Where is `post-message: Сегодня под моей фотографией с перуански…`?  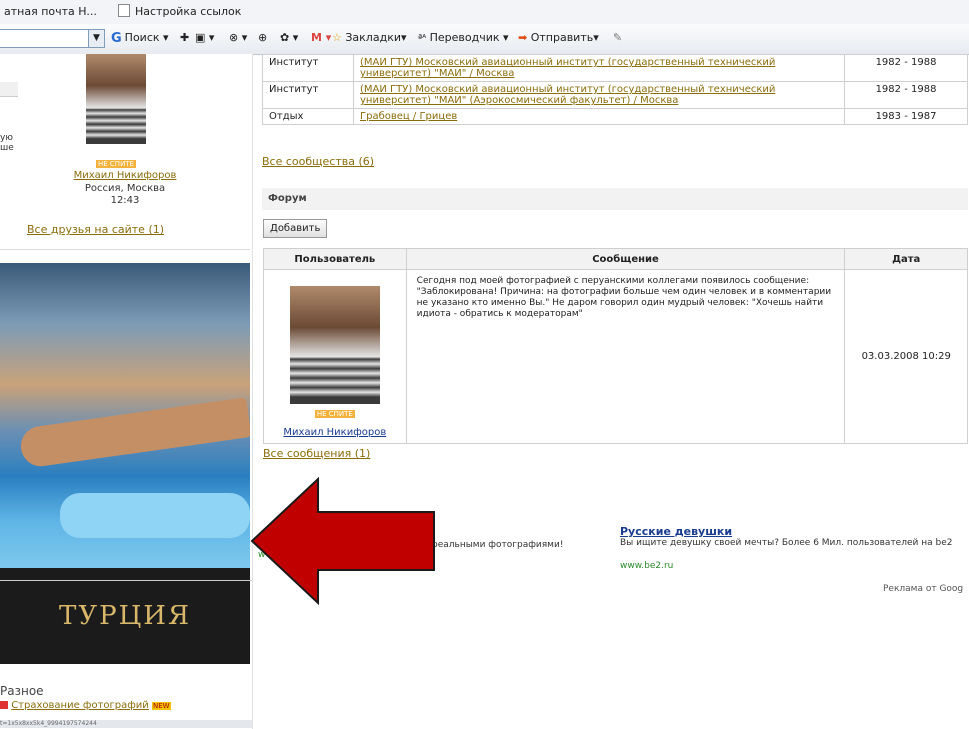
post-message: Сегодня под моей фотографией с перуански… is located at coordinates (625, 356).